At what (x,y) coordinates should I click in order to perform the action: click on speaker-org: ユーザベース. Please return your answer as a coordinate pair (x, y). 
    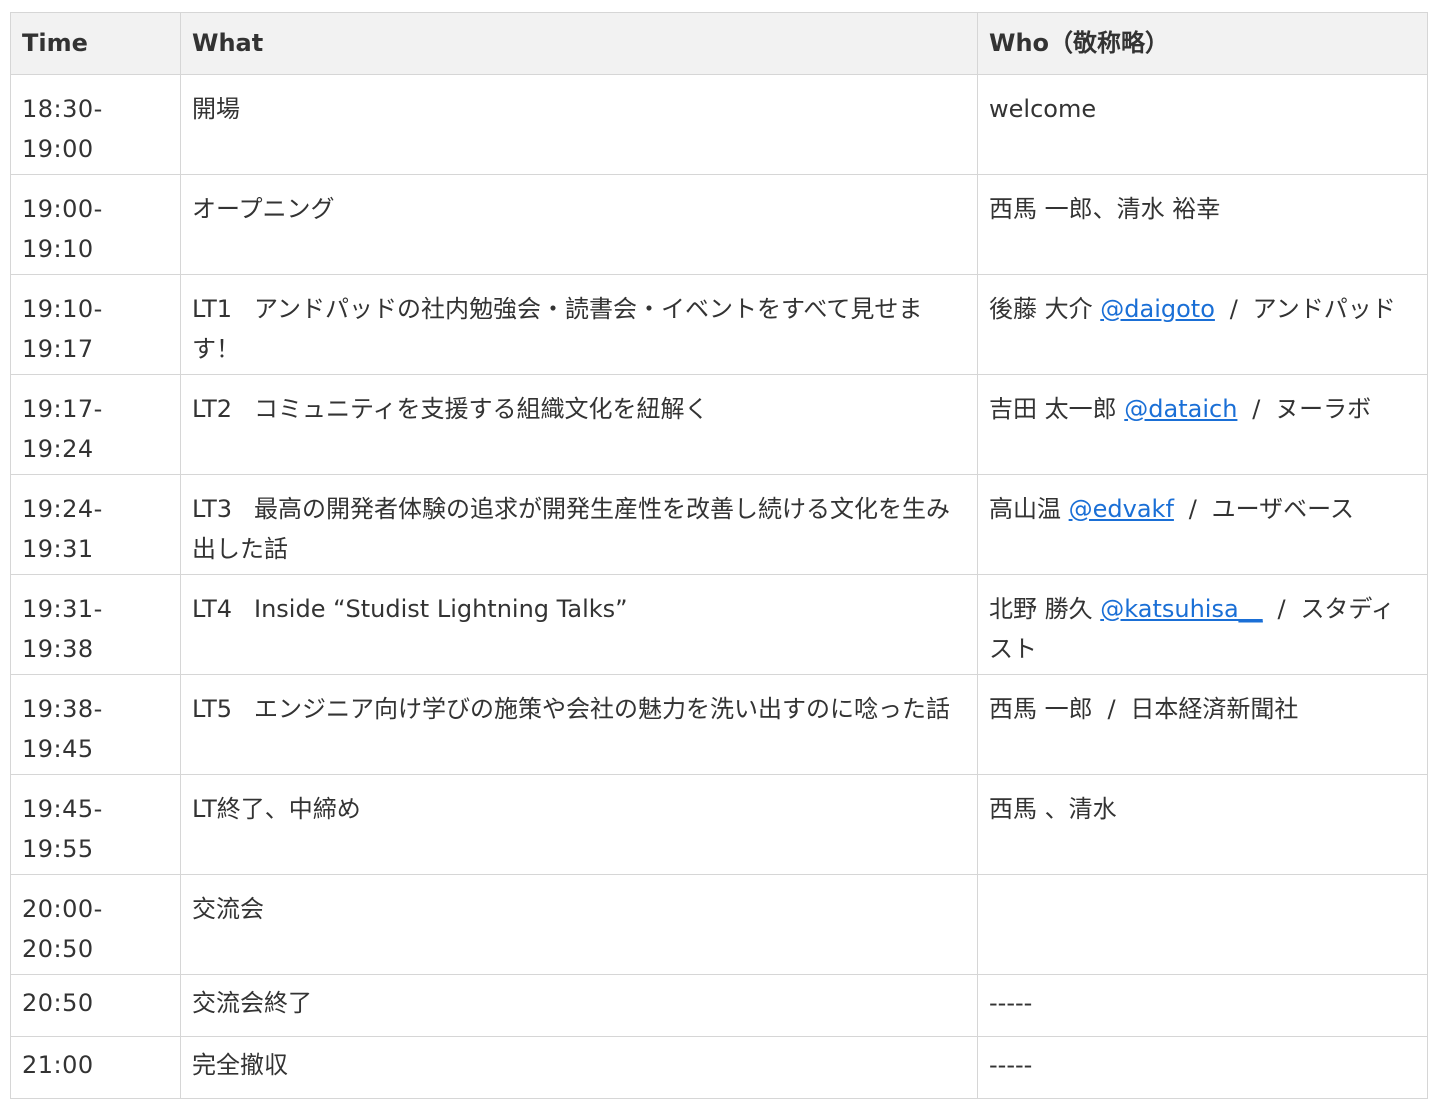
    Looking at the image, I should click on (1282, 509).